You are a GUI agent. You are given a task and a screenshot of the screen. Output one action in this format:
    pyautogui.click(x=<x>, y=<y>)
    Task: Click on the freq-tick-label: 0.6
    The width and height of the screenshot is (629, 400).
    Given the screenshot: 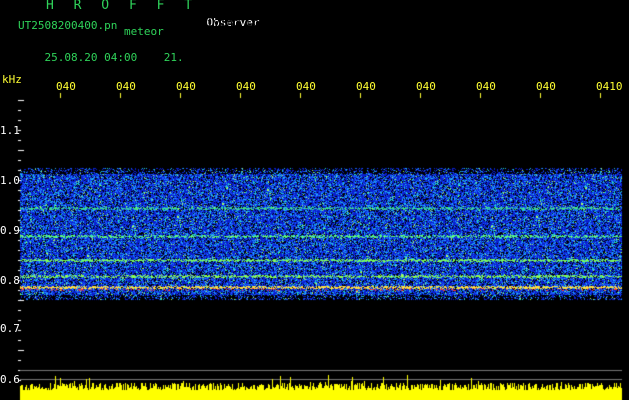 What is the action you would take?
    pyautogui.click(x=10, y=379)
    